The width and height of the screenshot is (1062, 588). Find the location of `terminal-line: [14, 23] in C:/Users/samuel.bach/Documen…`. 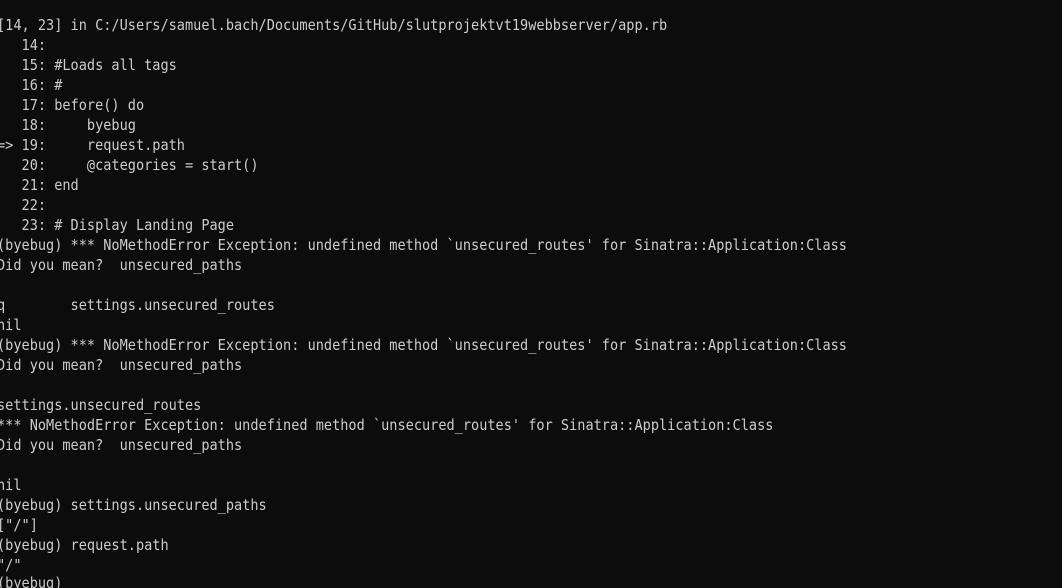

terminal-line: [14, 23] in C:/Users/samuel.bach/Documen… is located at coordinates (334, 25).